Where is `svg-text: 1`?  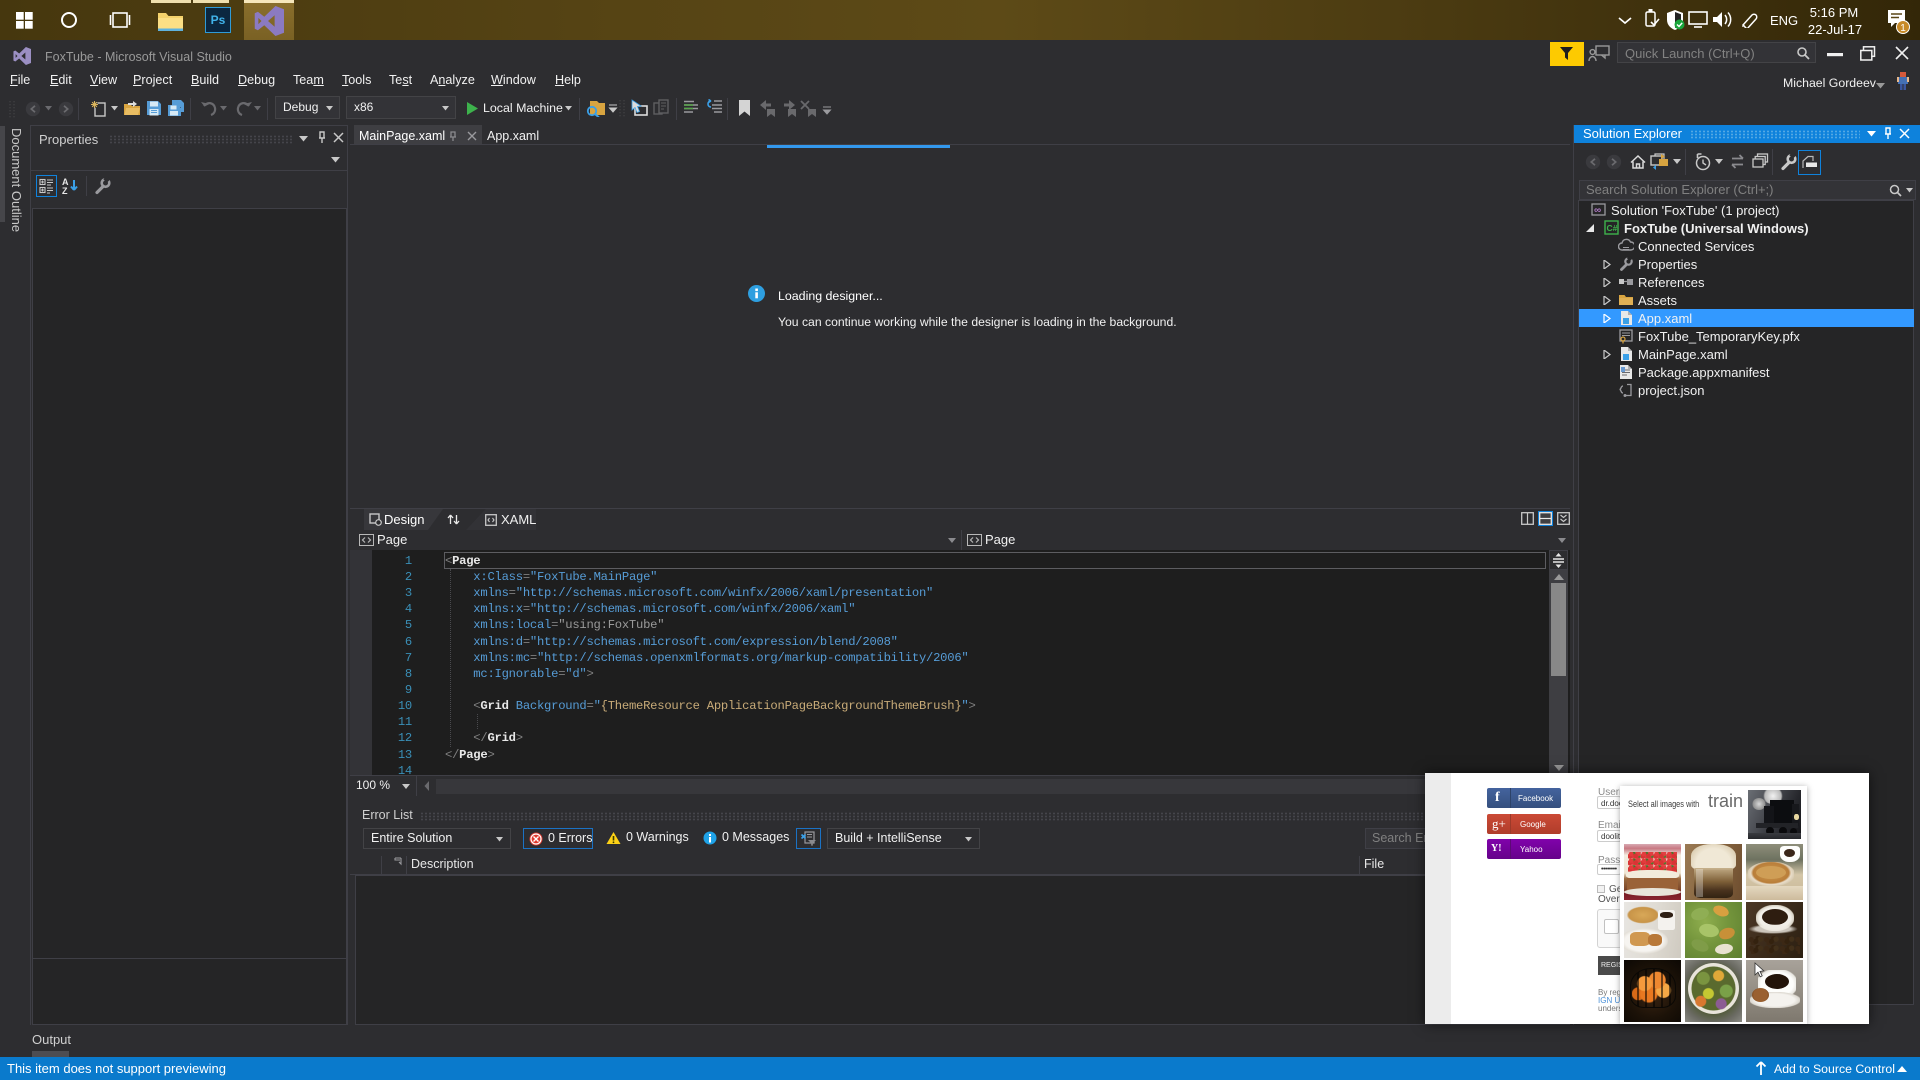 svg-text: 1 is located at coordinates (1903, 28).